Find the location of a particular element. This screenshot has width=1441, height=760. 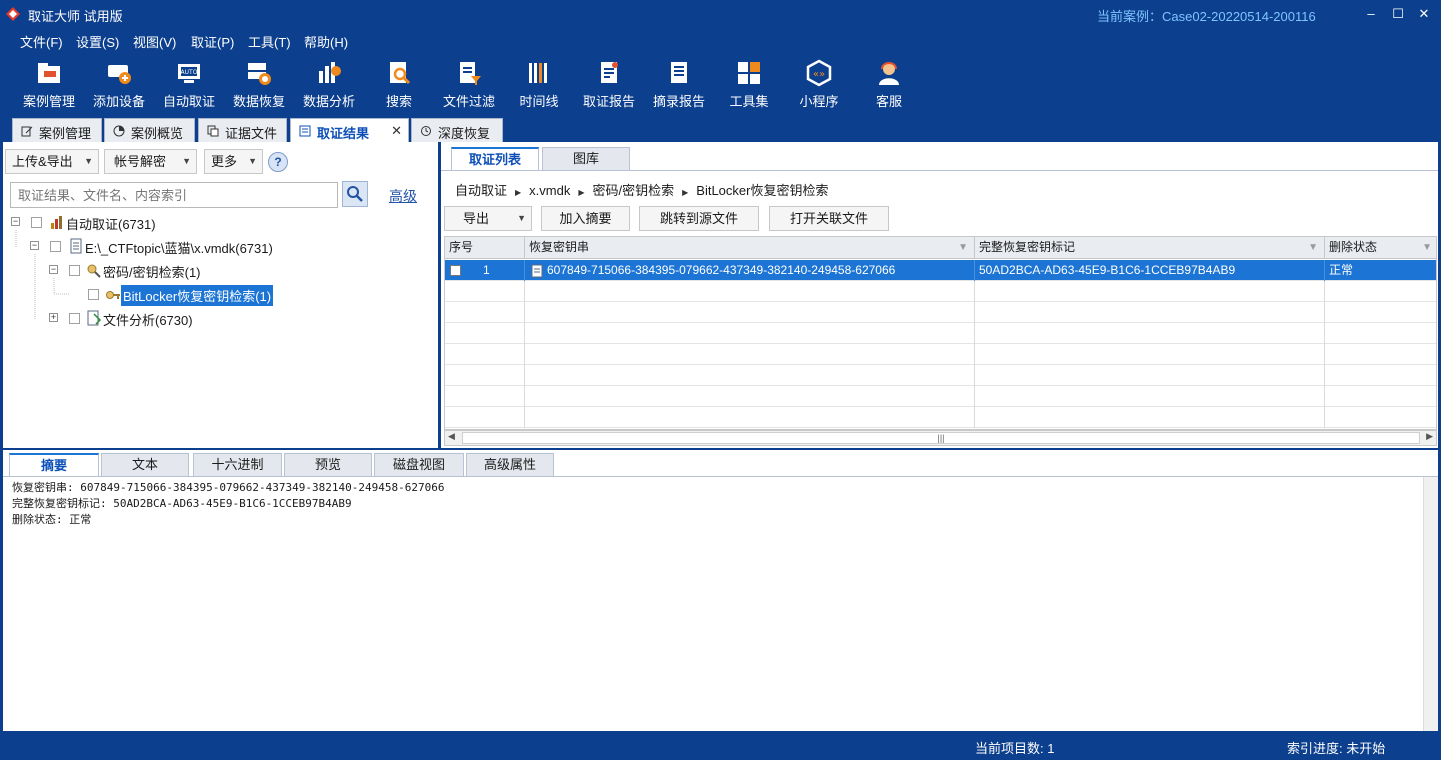

toolbar-customer-service: 客服 is located at coordinates (889, 85).